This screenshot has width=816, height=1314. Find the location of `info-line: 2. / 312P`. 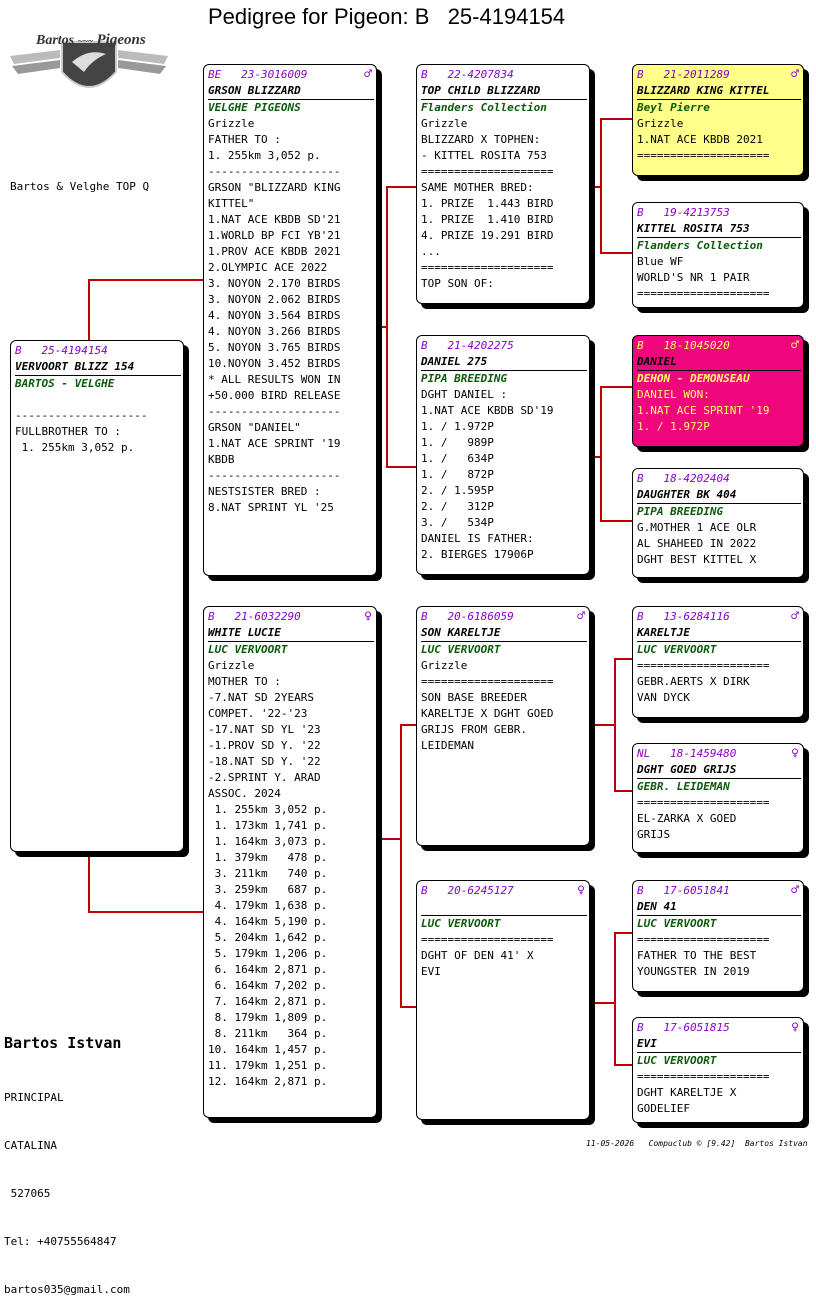

info-line: 2. / 312P is located at coordinates (457, 506).